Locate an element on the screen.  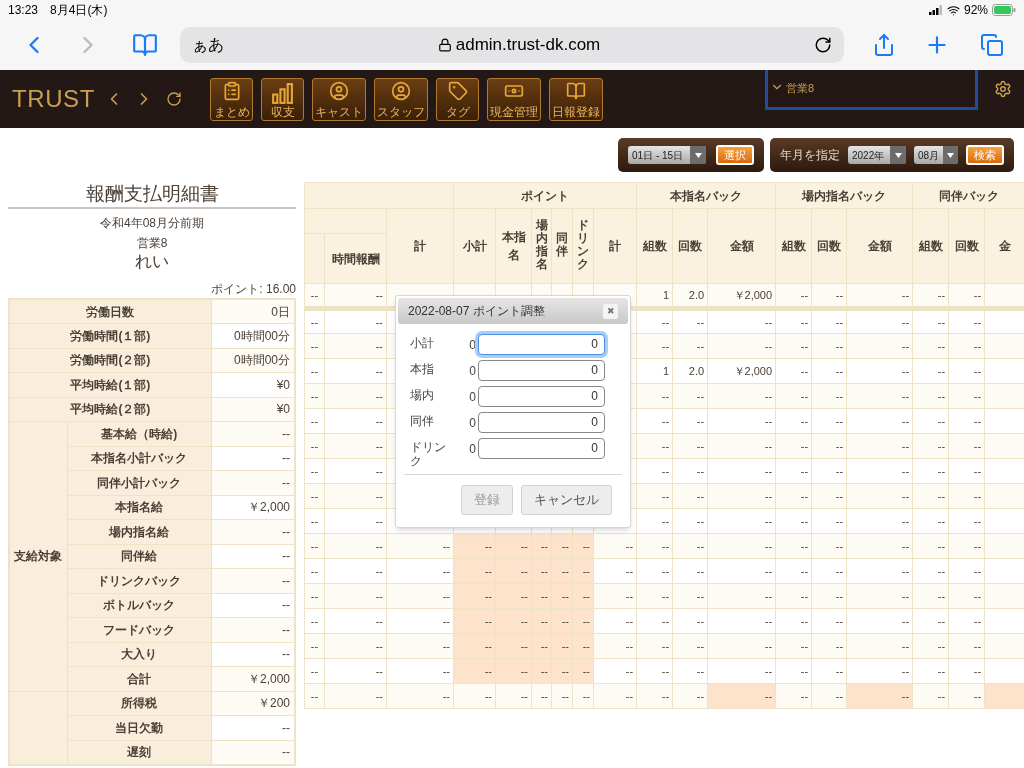
wifi-icon is located at coordinates (953, 10).